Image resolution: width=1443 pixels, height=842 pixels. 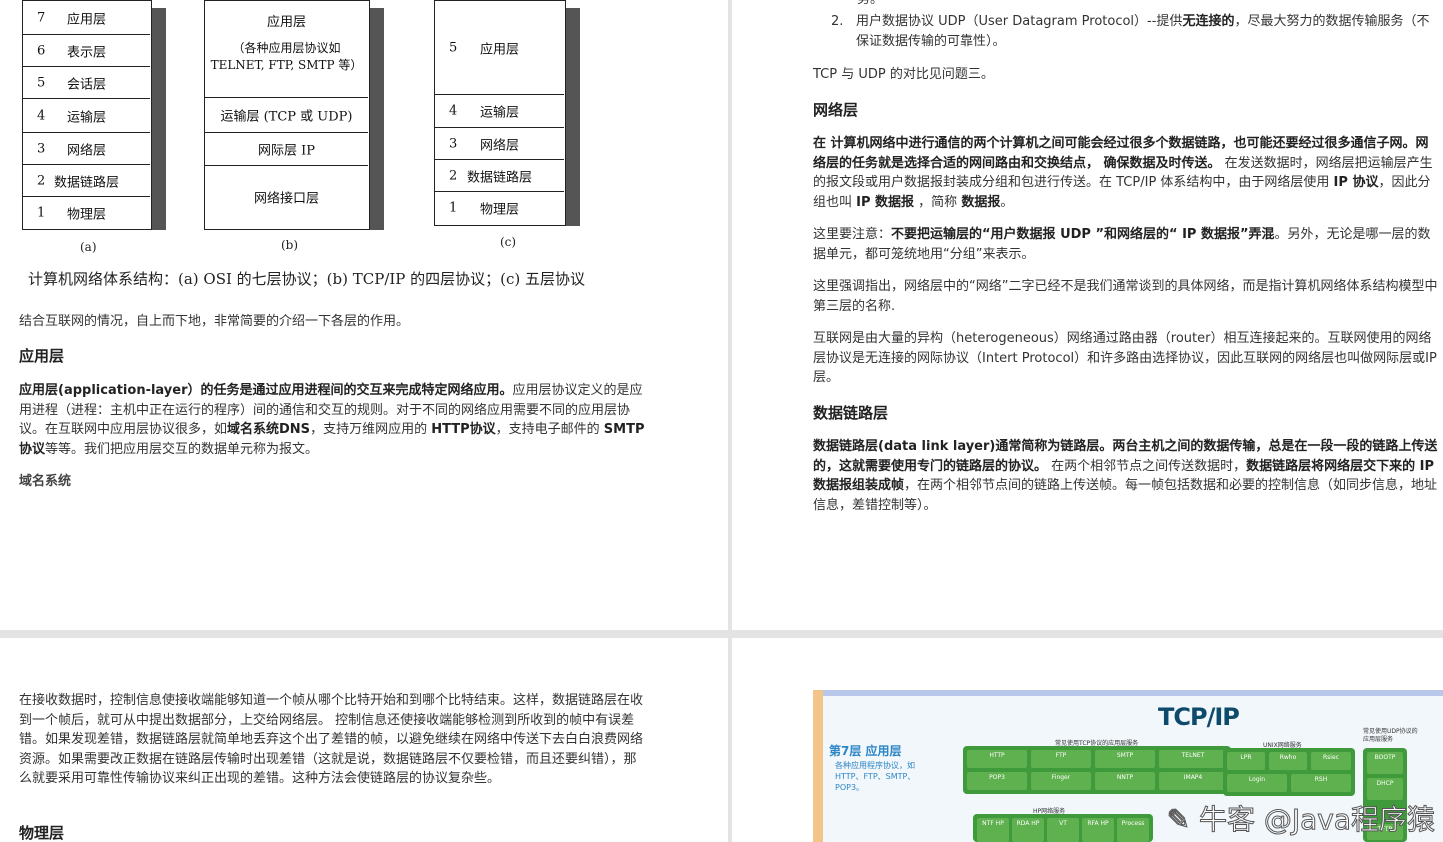 What do you see at coordinates (875, 776) in the screenshot?
I see `poster-layer7-desc: 各种应用程序协议，如HTTP、FTP、SMTP、POP3。` at bounding box center [875, 776].